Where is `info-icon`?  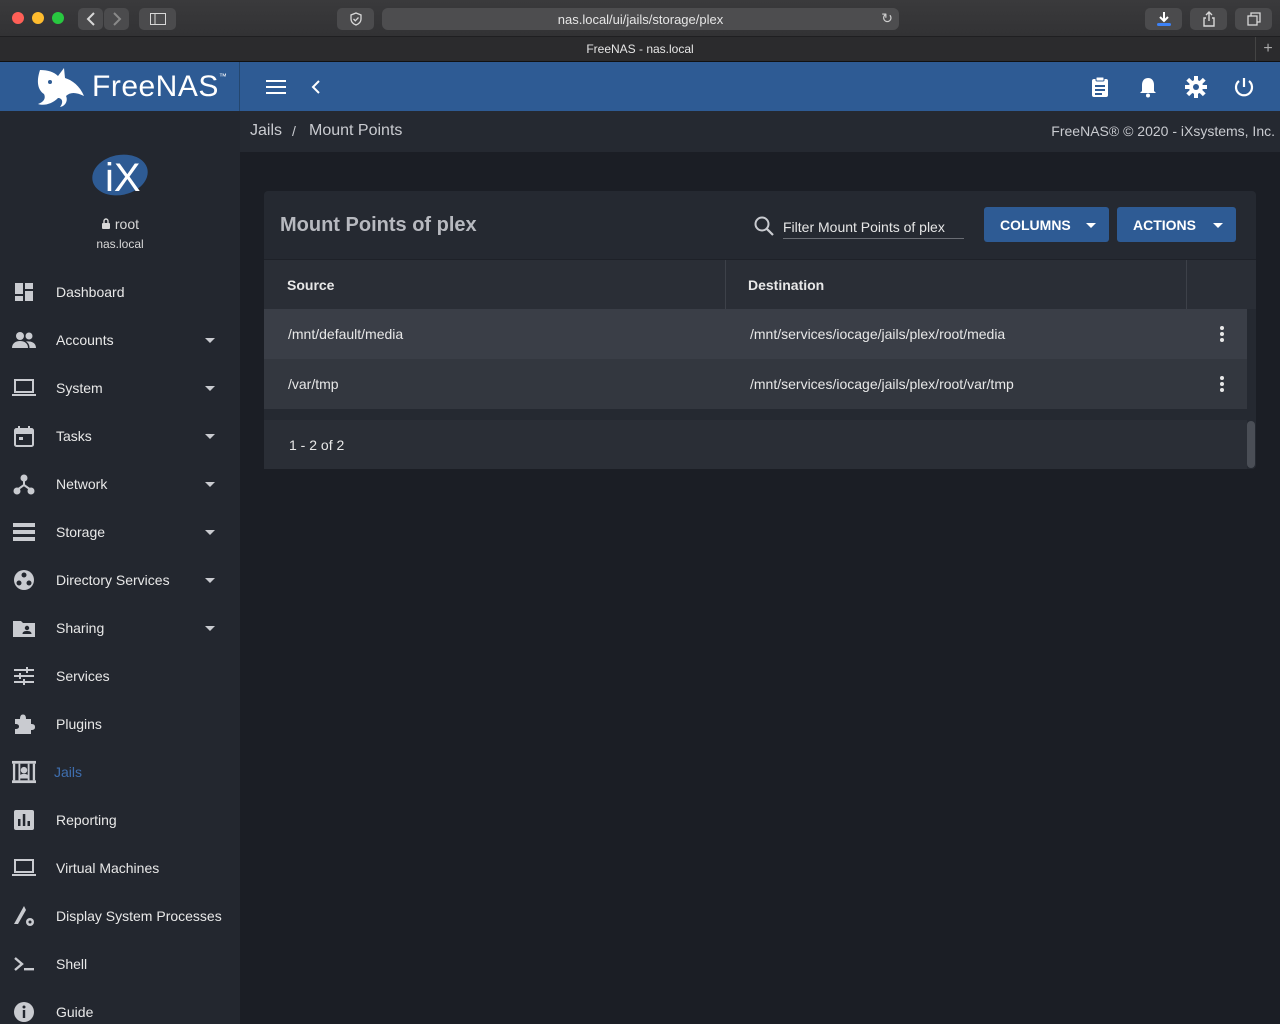 info-icon is located at coordinates (24, 1012).